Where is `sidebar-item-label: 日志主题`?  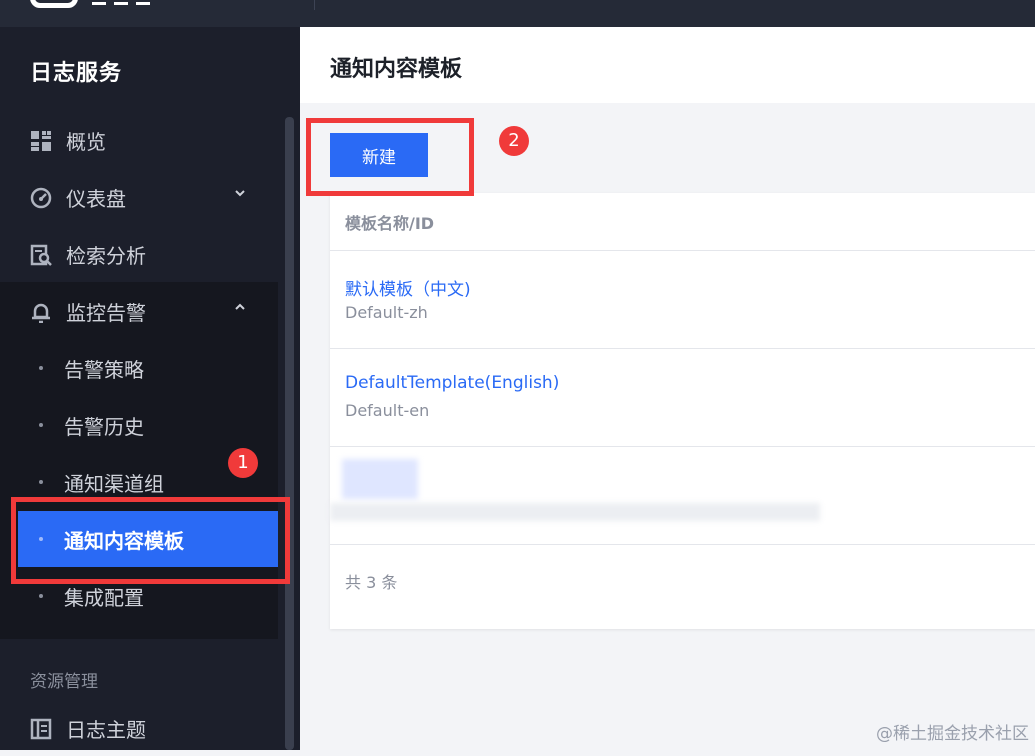 sidebar-item-label: 日志主题 is located at coordinates (106, 730).